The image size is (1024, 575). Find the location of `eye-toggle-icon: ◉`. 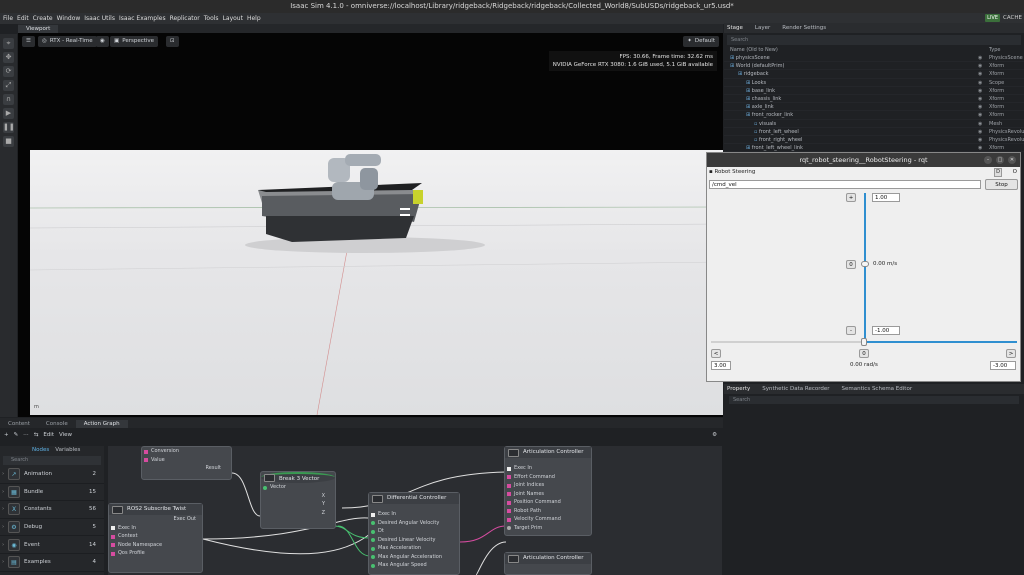

eye-toggle-icon: ◉ is located at coordinates (102, 41).